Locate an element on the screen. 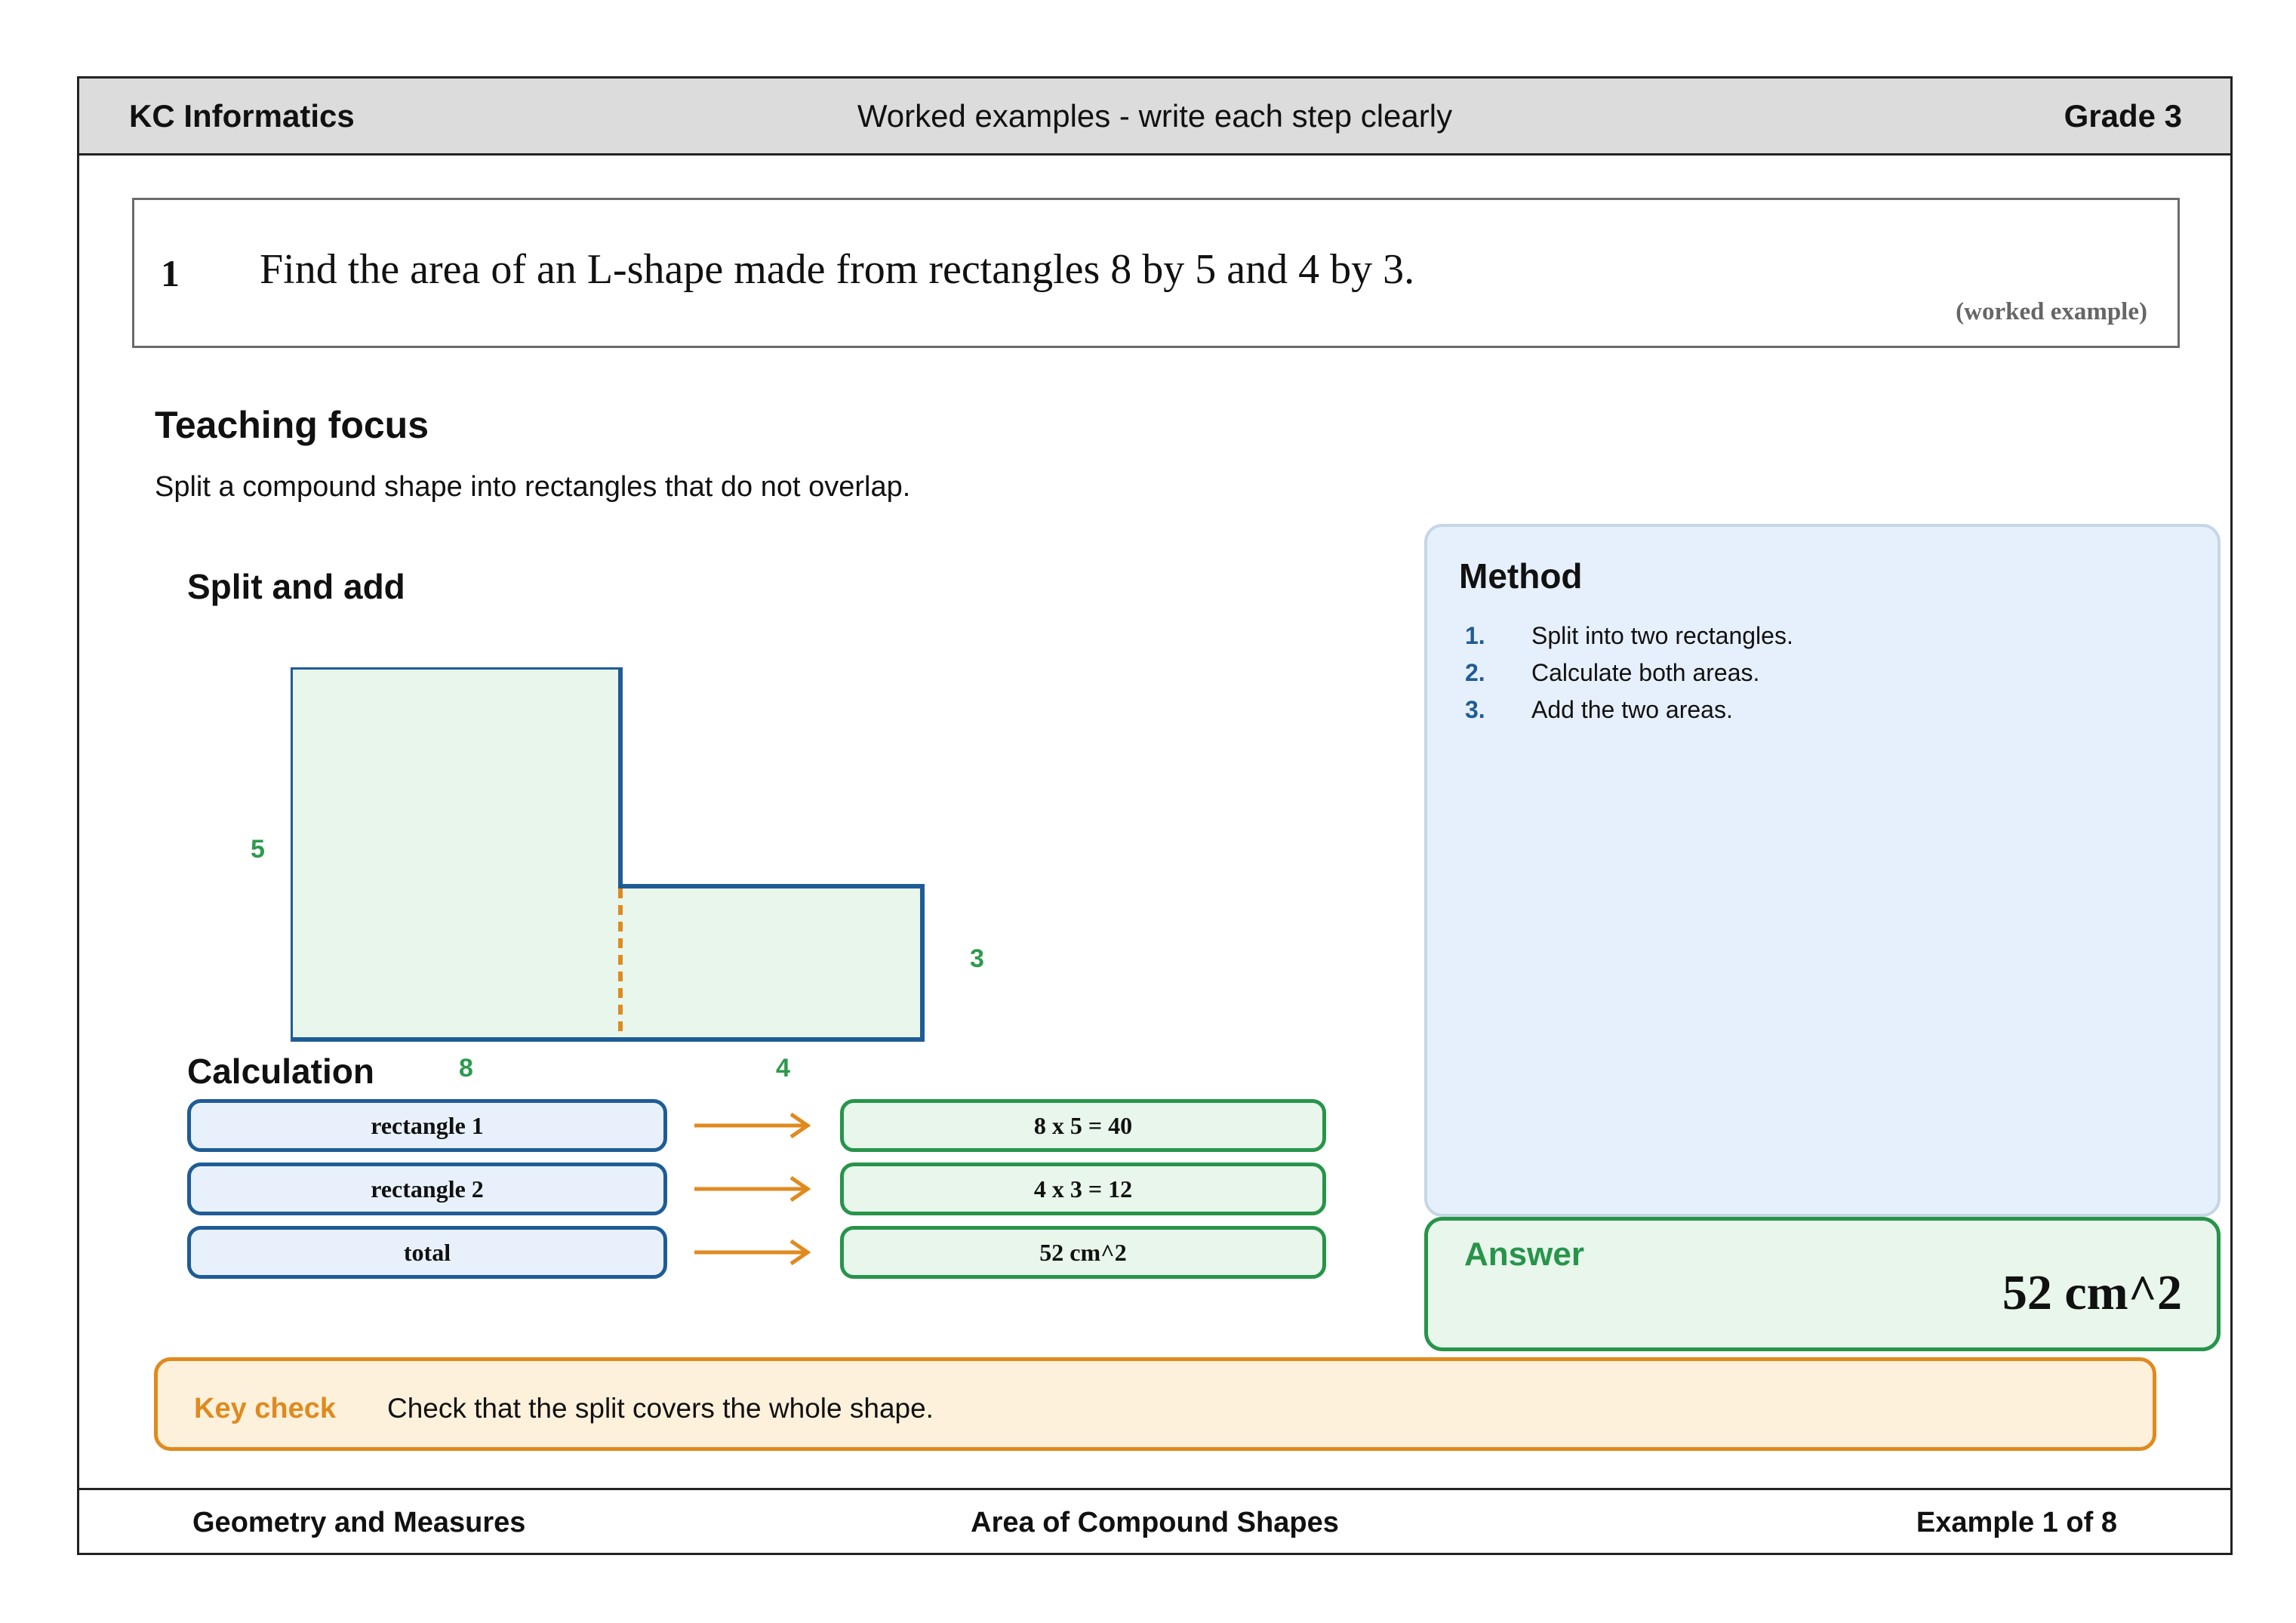  worked-example-tag: (worked example) is located at coordinates (2051, 311).